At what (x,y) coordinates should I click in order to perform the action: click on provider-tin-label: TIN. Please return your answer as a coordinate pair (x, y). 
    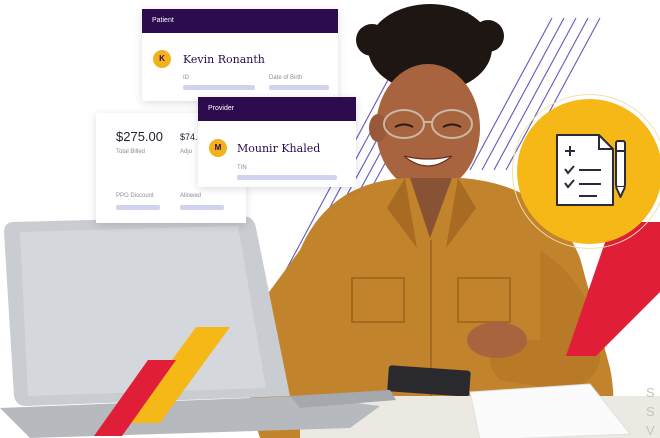
    Looking at the image, I should click on (242, 168).